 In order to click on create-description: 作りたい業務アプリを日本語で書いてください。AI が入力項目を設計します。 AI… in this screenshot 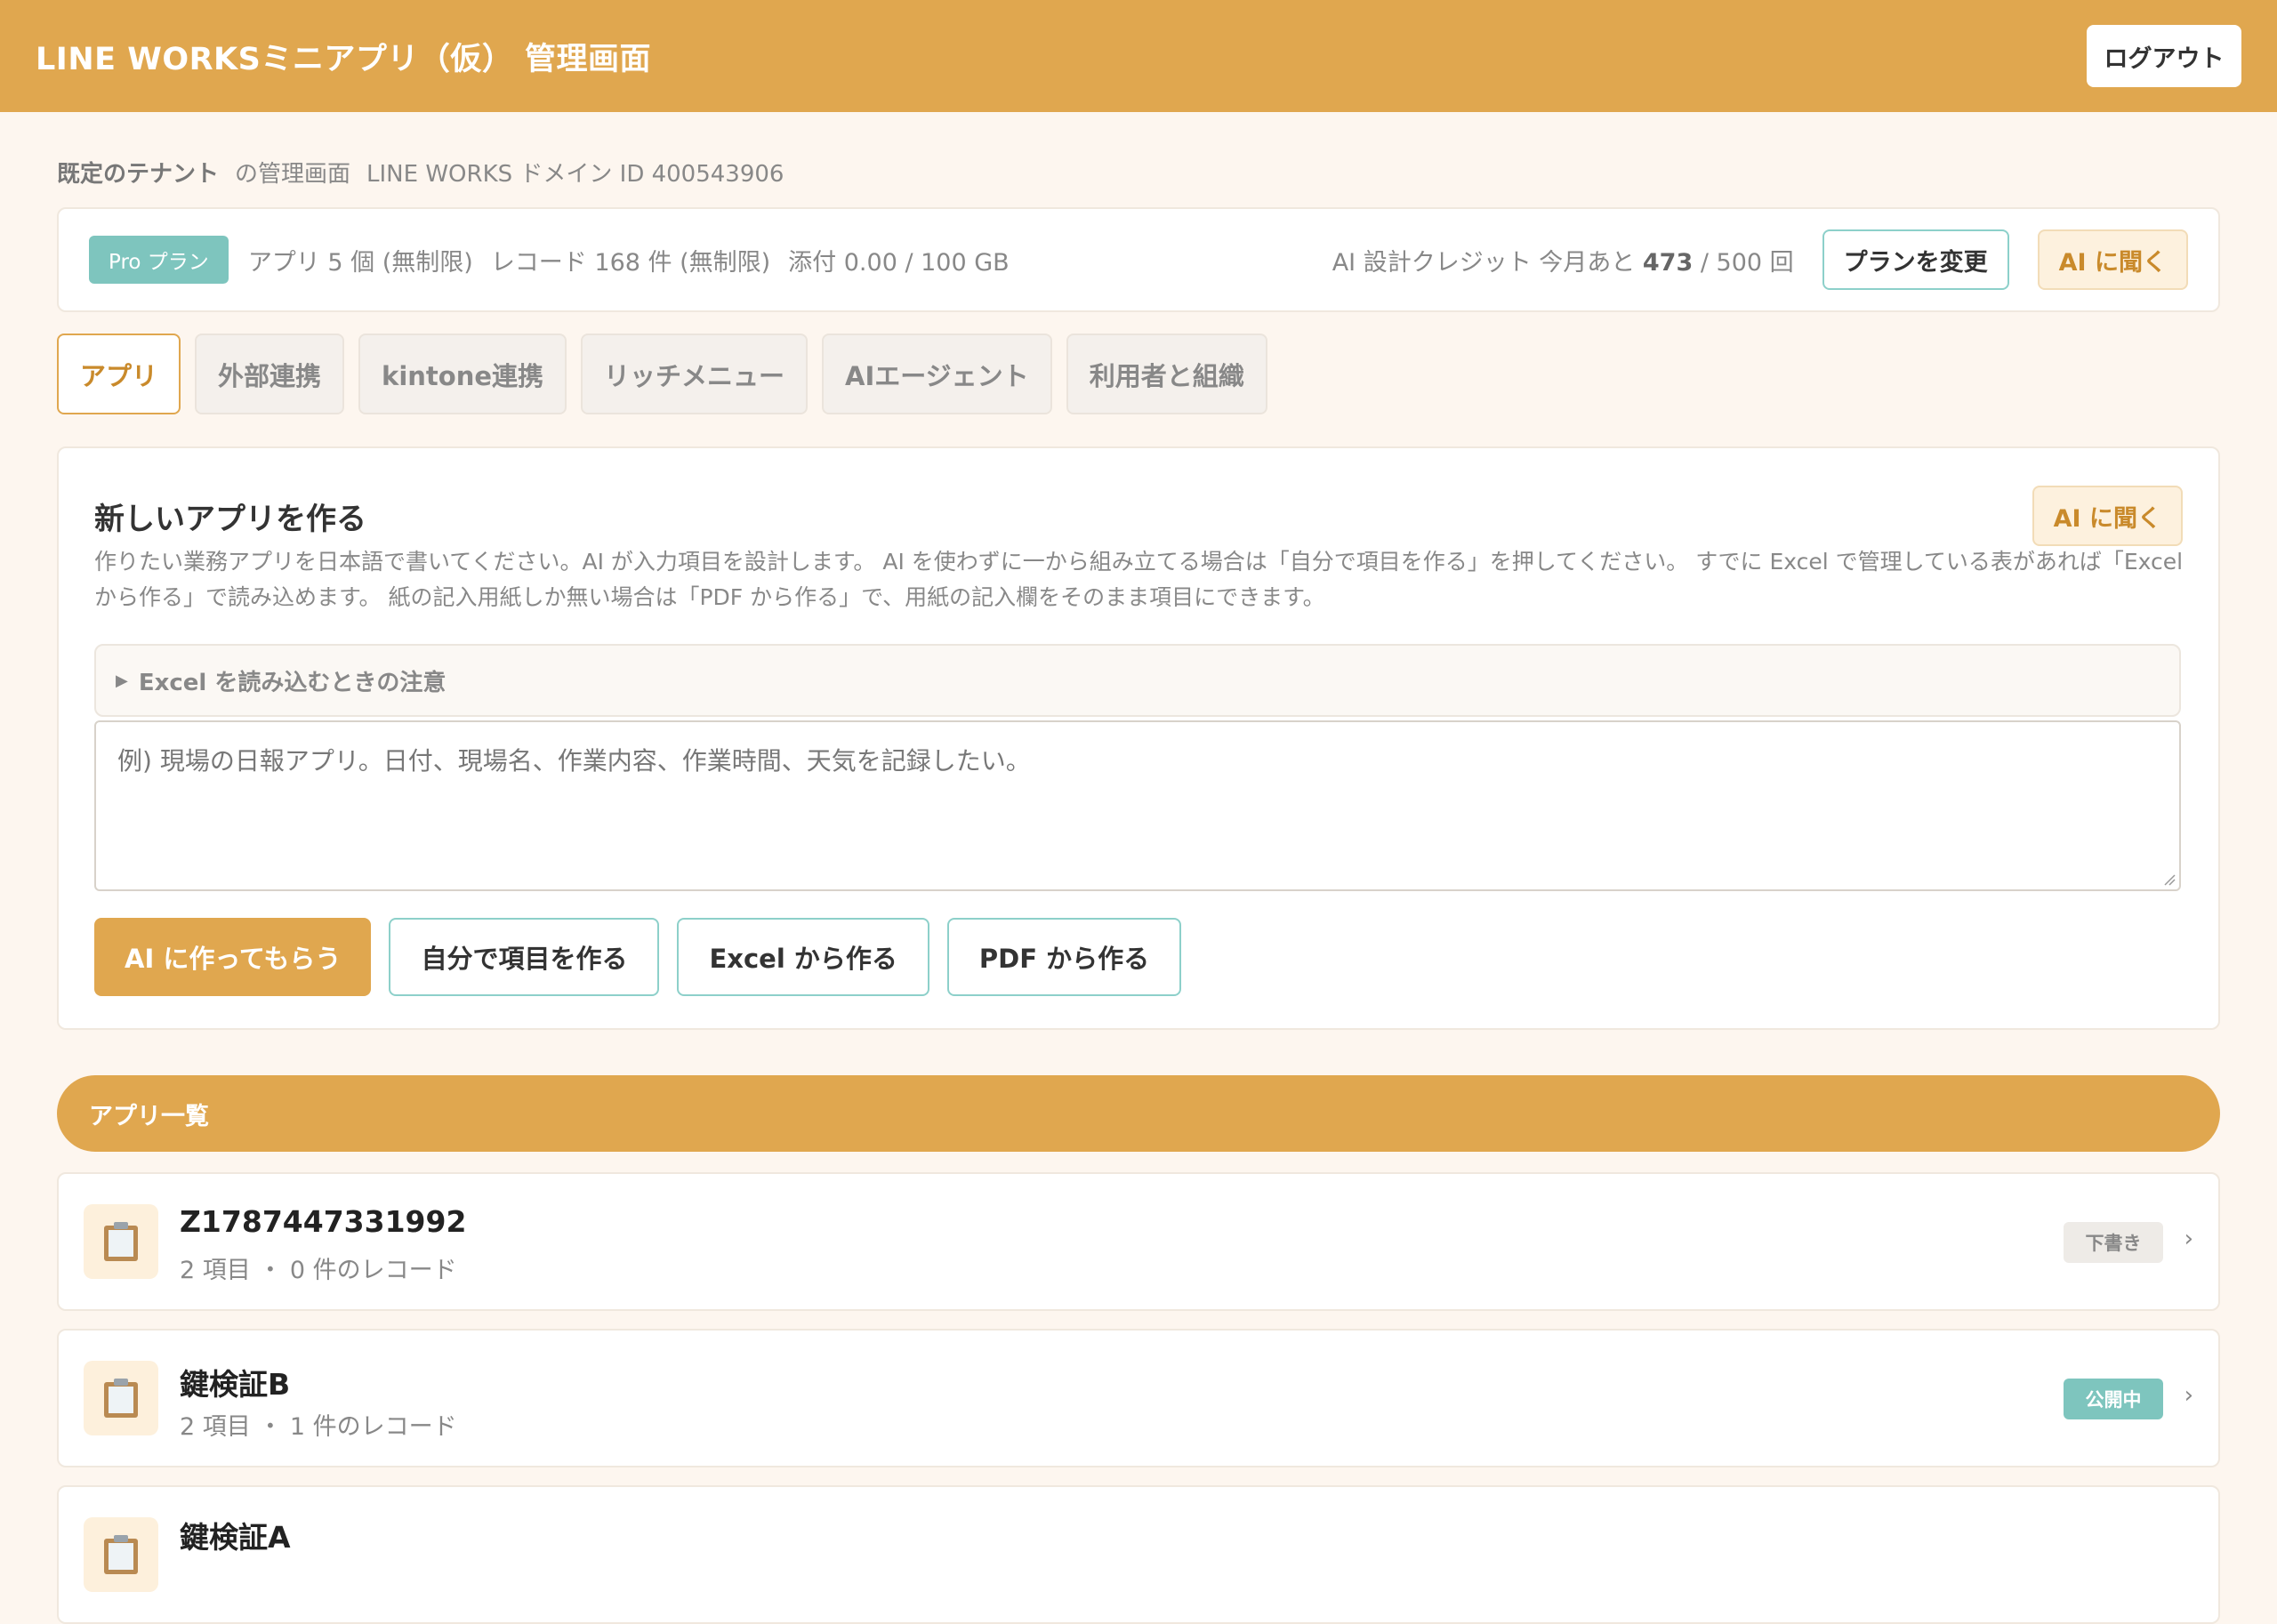, I will do `click(1139, 579)`.